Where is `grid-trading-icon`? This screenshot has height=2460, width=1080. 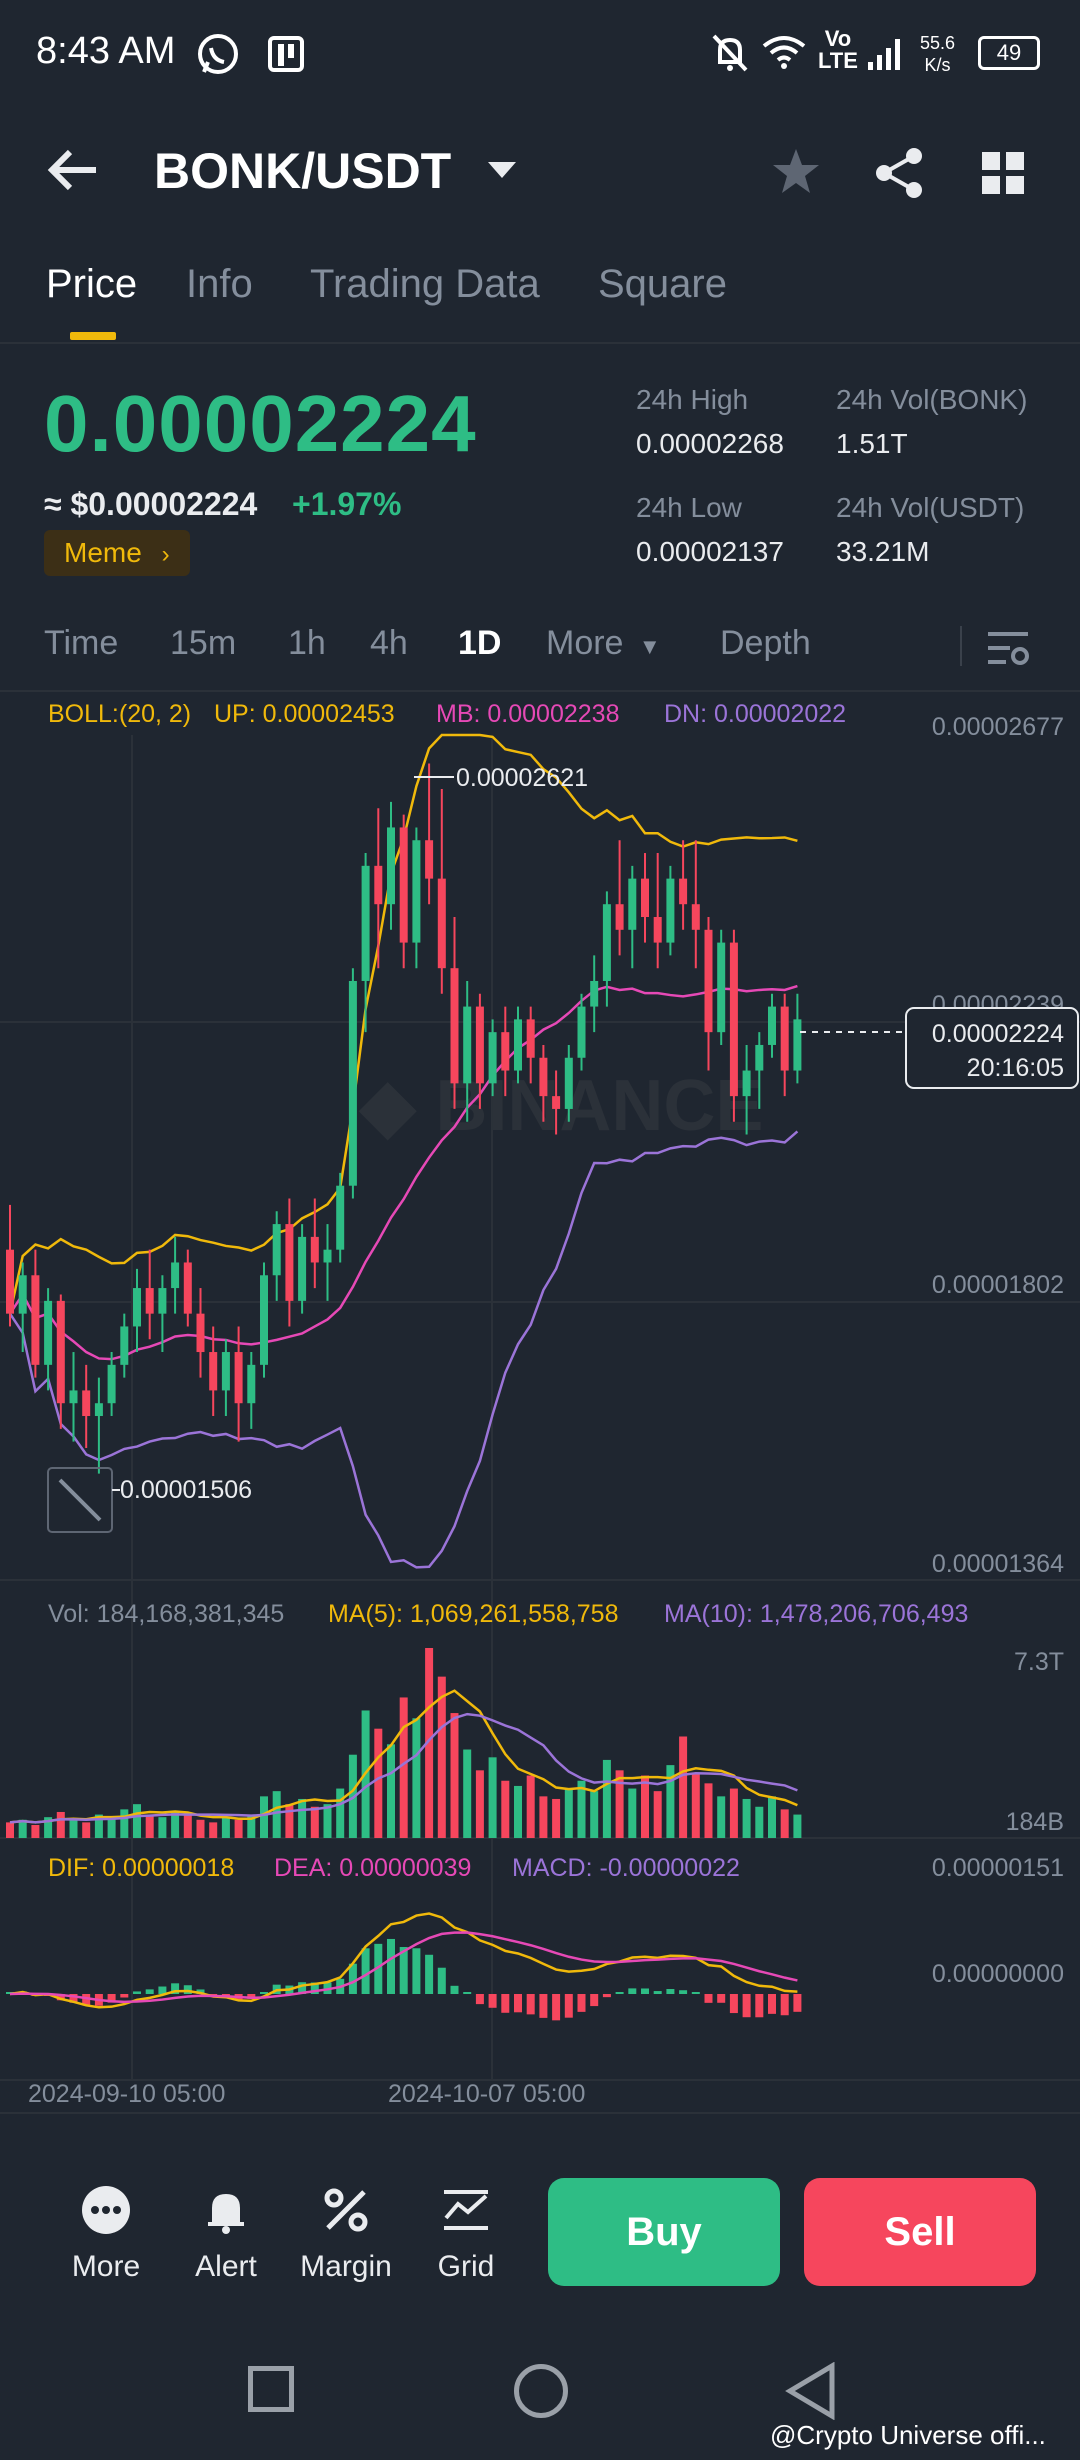 grid-trading-icon is located at coordinates (466, 2210).